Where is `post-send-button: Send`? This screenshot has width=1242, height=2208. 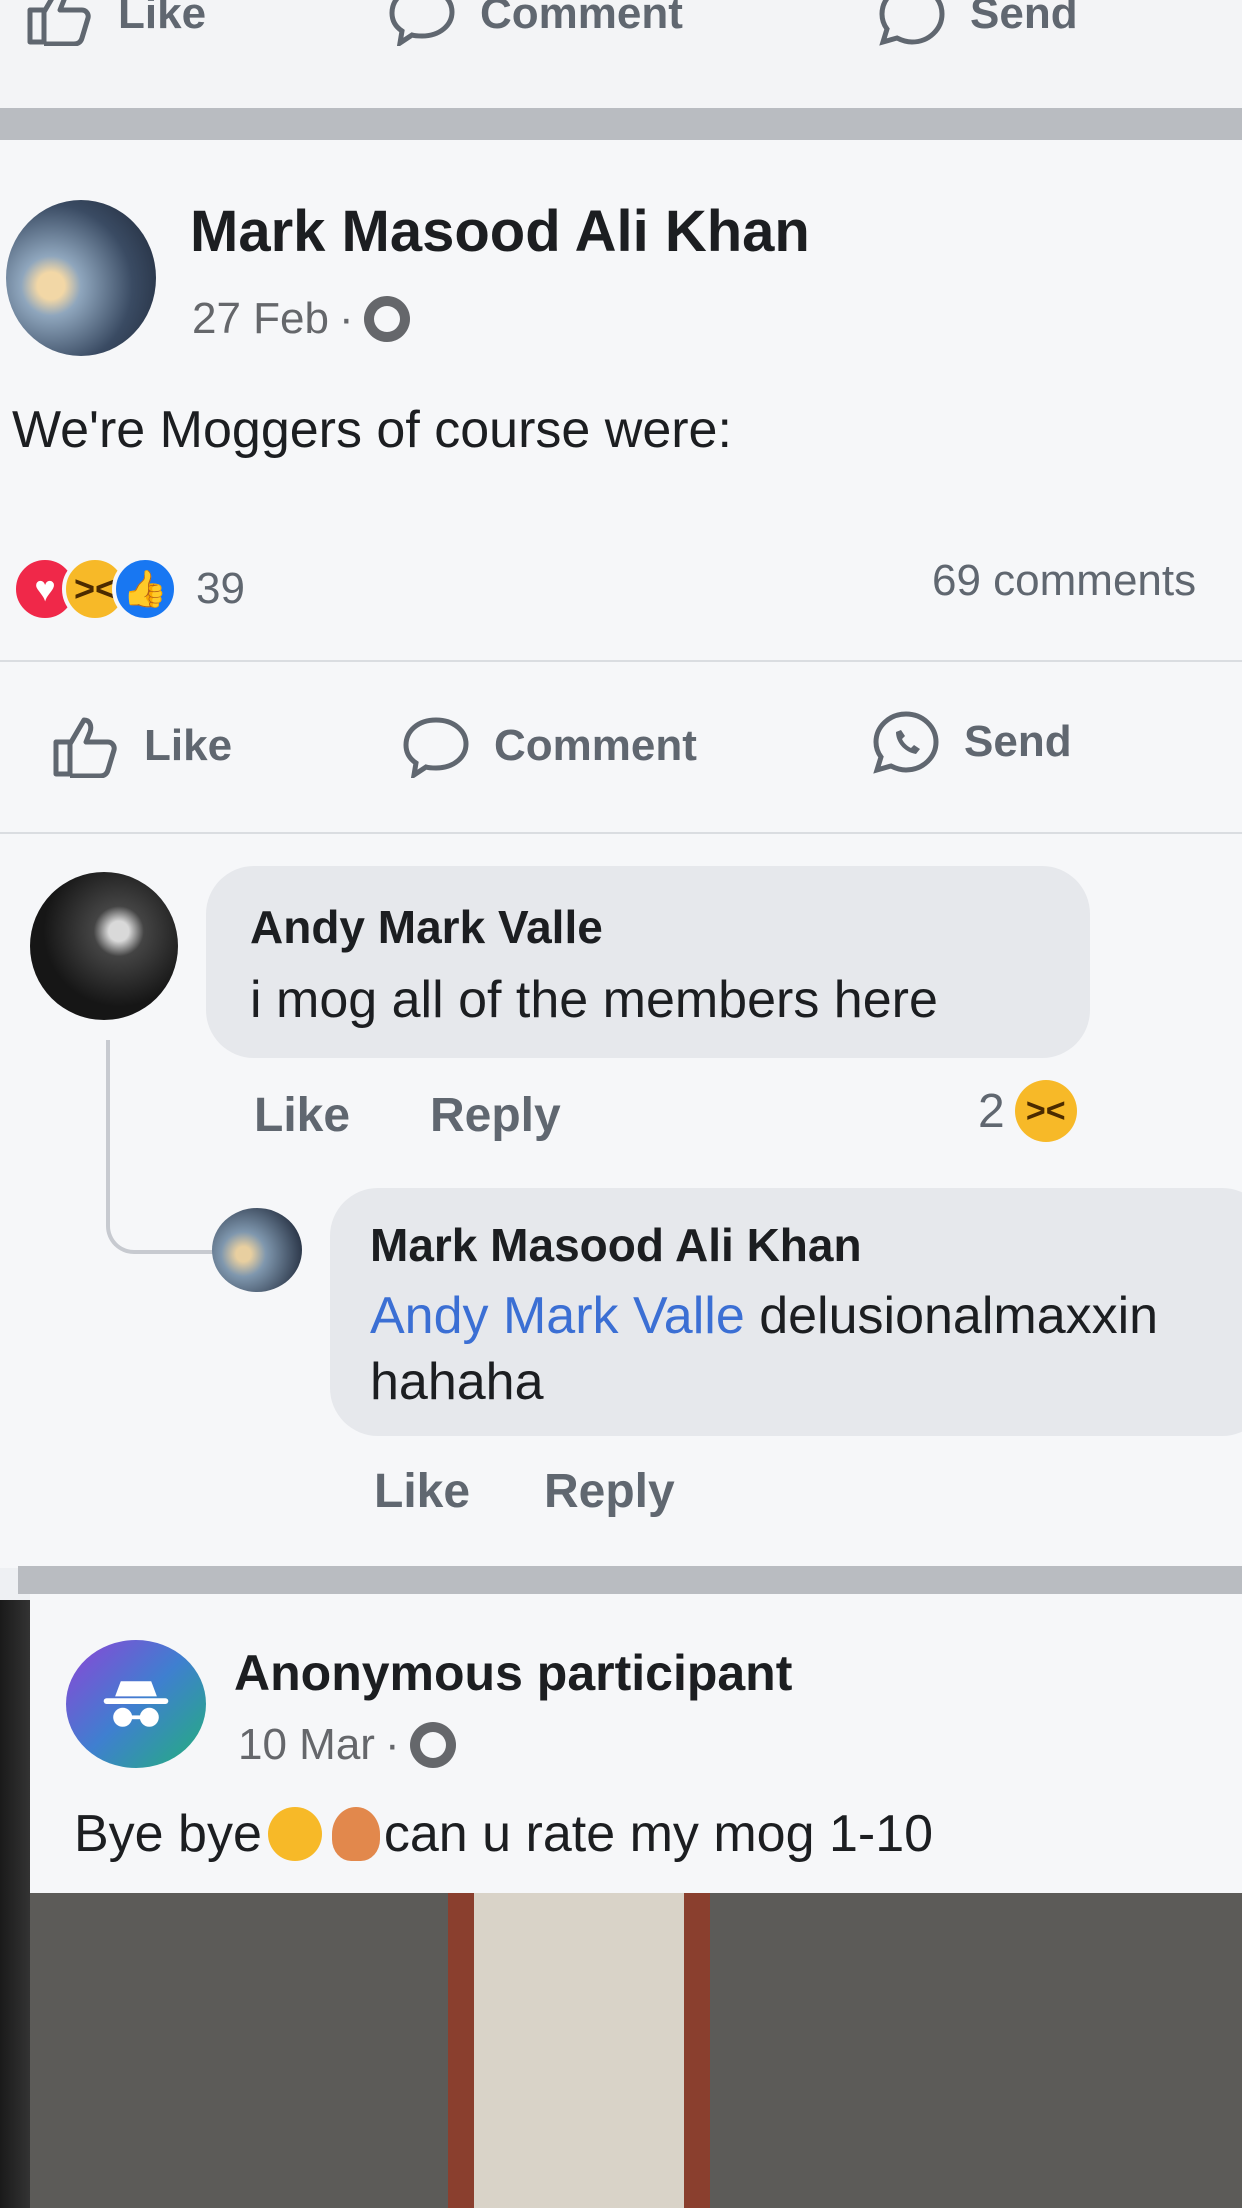
post-send-button: Send is located at coordinates (971, 742).